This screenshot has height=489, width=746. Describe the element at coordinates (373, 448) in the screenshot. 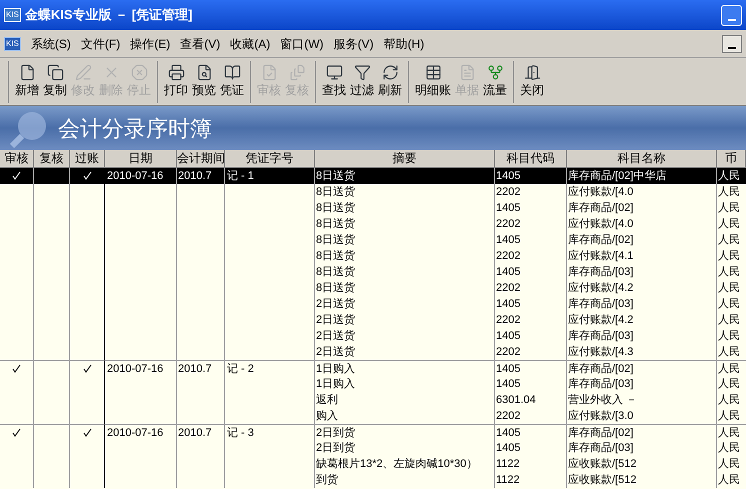

I see `table-row: 2日到货 1405 库存商品/[03] 人民` at that location.